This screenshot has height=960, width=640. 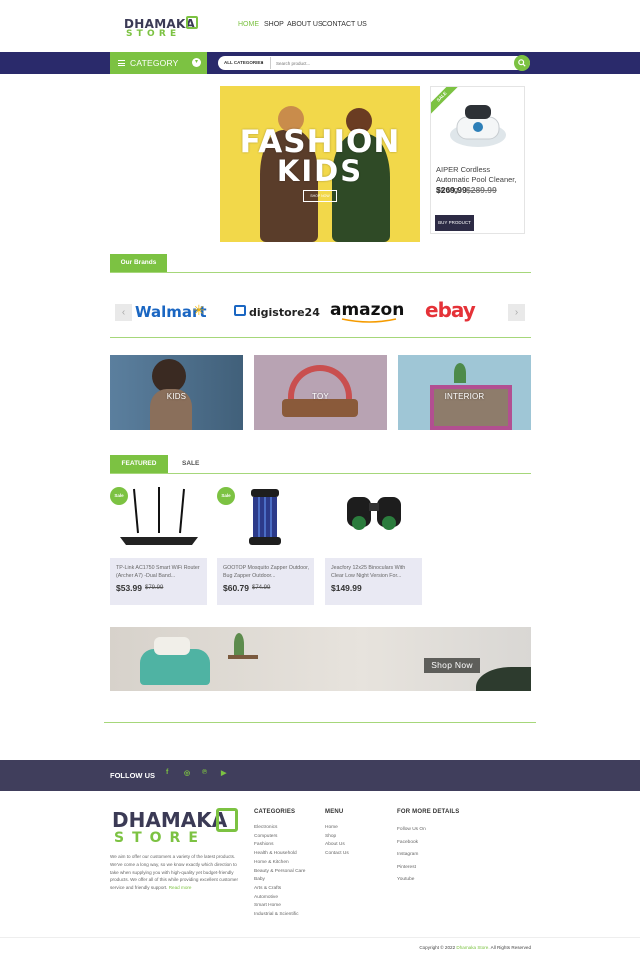 I want to click on promo-banner: Shop Now, so click(x=320, y=659).